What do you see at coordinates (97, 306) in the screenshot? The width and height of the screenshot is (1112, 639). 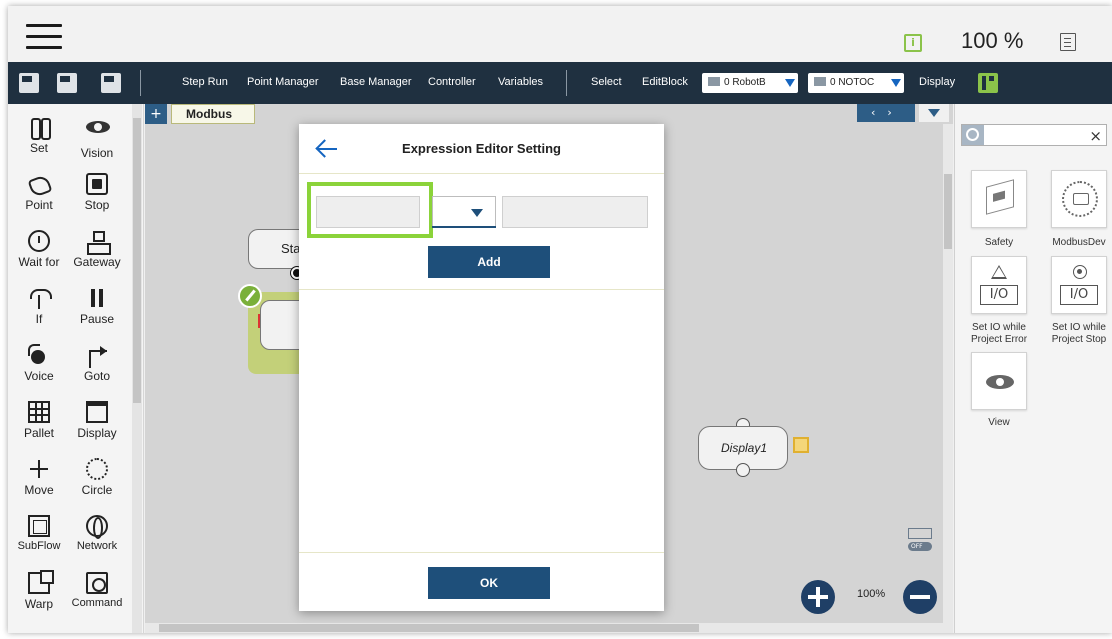 I see `palette-item-pause: Pause` at bounding box center [97, 306].